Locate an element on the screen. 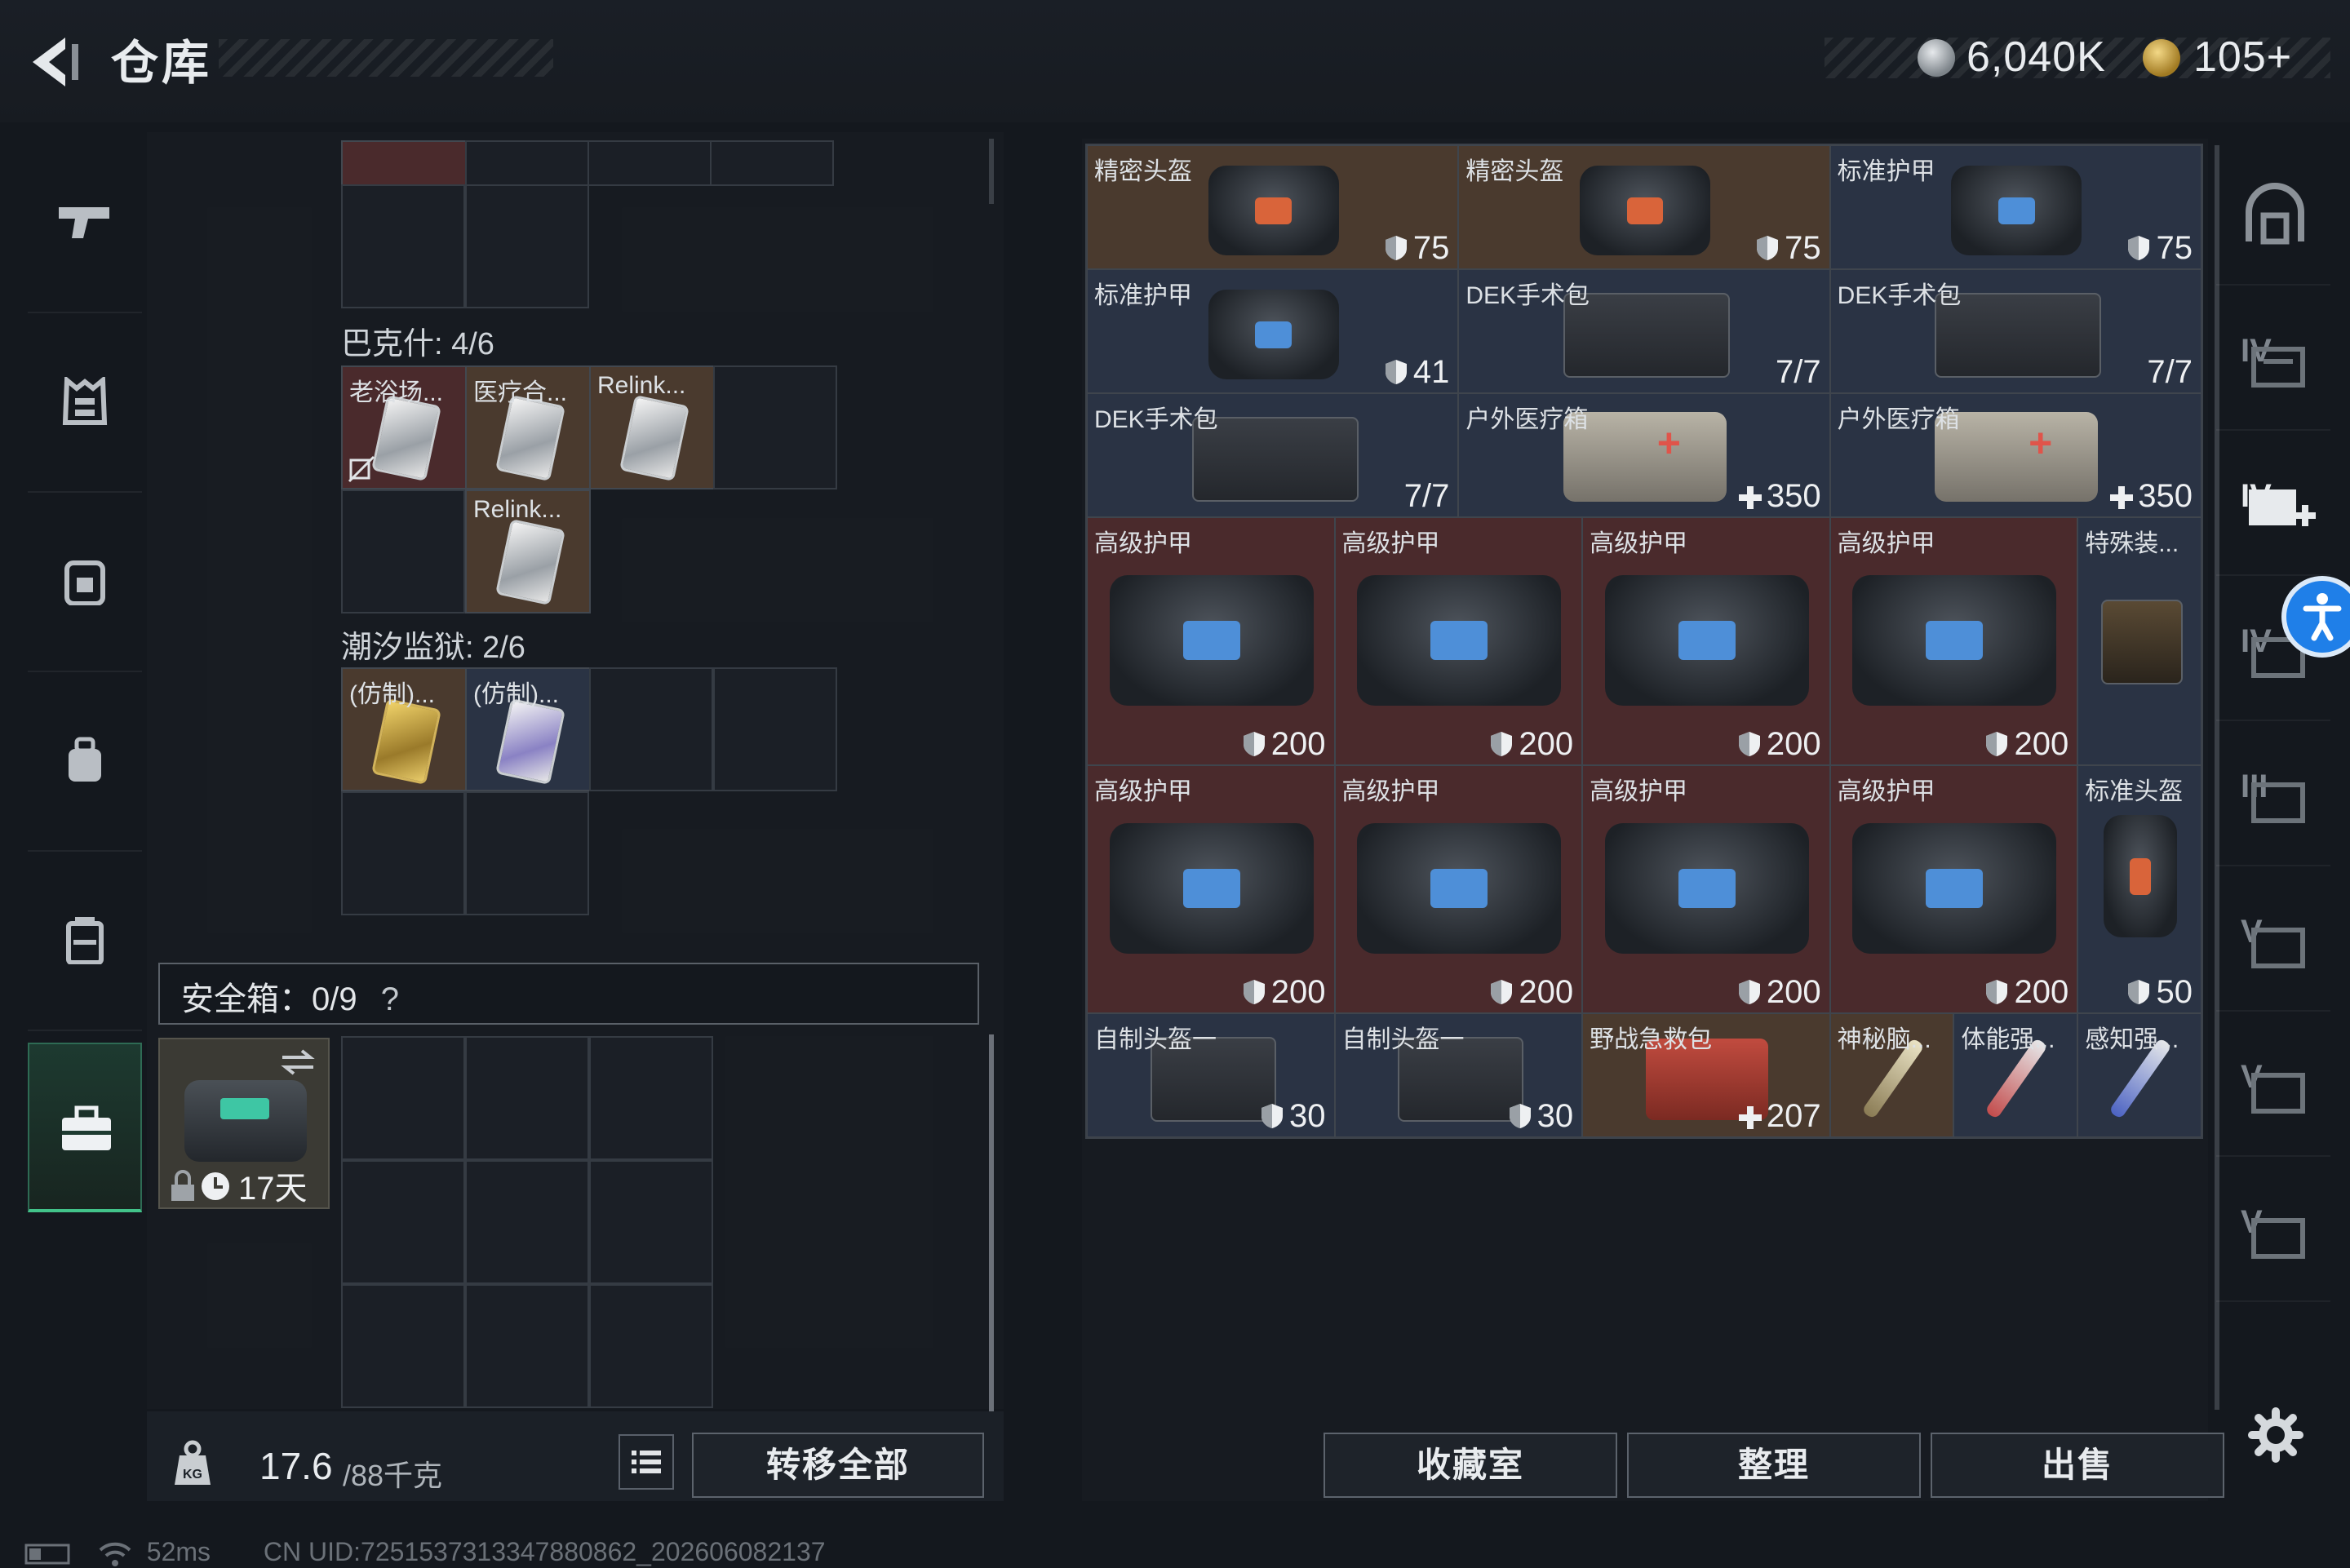  rail-item-bag is located at coordinates (85, 761).